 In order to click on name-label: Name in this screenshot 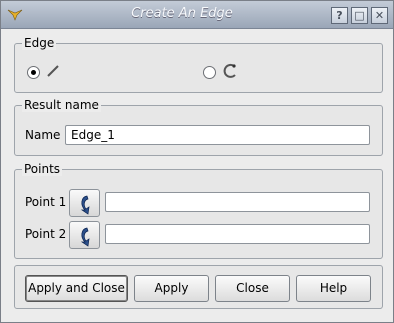, I will do `click(43, 135)`.